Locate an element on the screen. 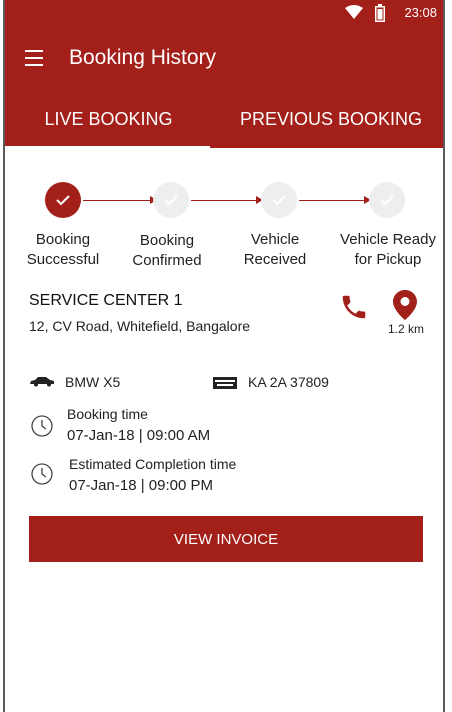  step-4-check-icon is located at coordinates (387, 200).